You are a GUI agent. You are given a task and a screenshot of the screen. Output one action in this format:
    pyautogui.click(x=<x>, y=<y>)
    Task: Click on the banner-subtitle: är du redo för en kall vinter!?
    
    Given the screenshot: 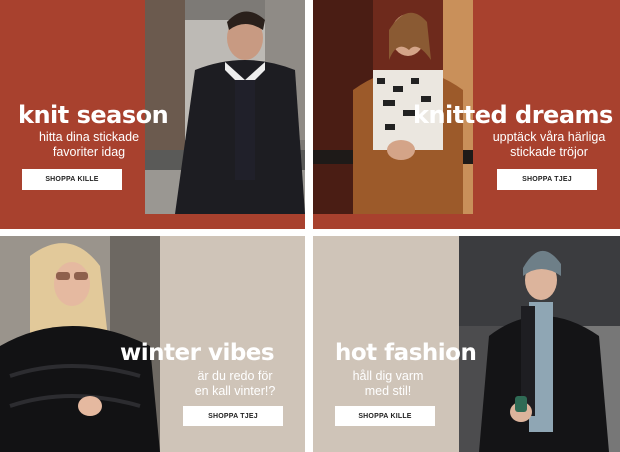 What is the action you would take?
    pyautogui.click(x=235, y=384)
    